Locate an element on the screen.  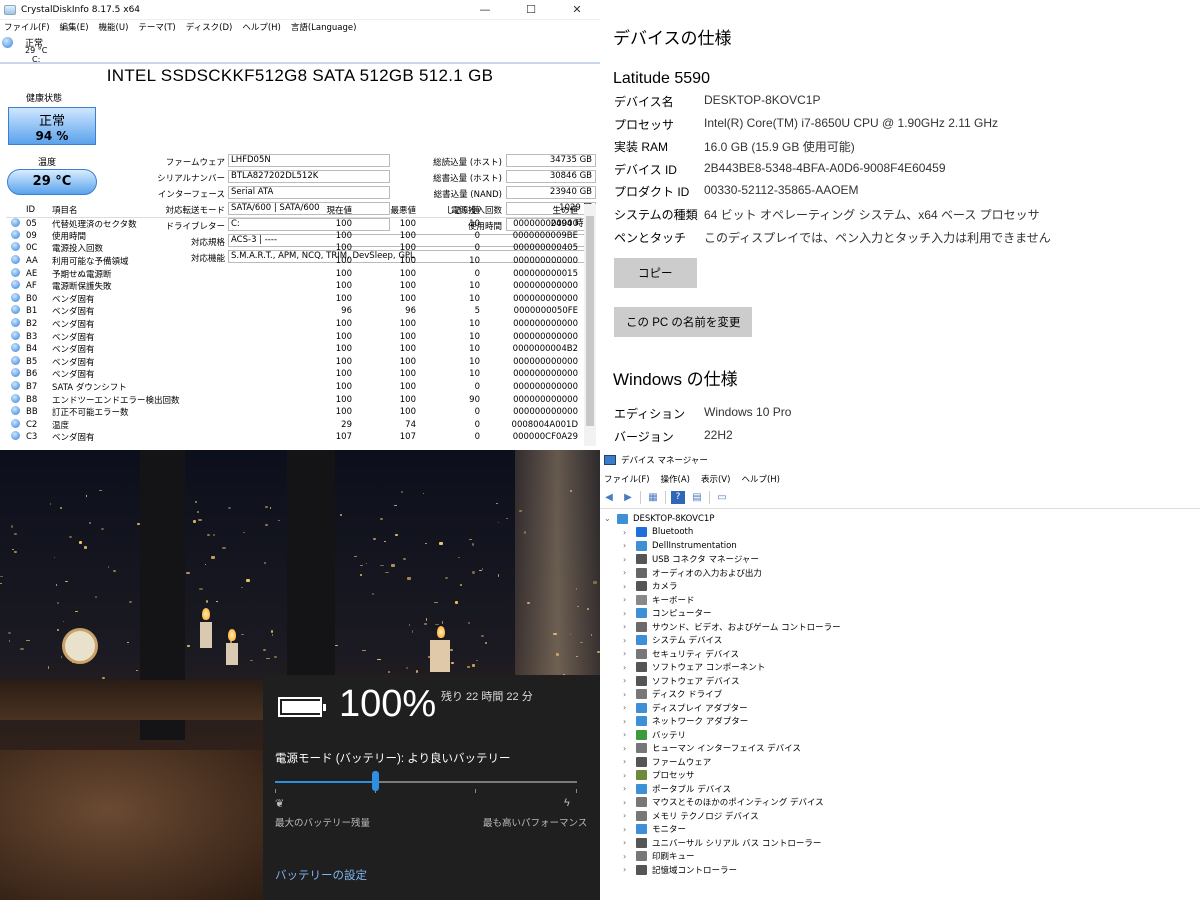
help-icon: ? is located at coordinates (678, 497).